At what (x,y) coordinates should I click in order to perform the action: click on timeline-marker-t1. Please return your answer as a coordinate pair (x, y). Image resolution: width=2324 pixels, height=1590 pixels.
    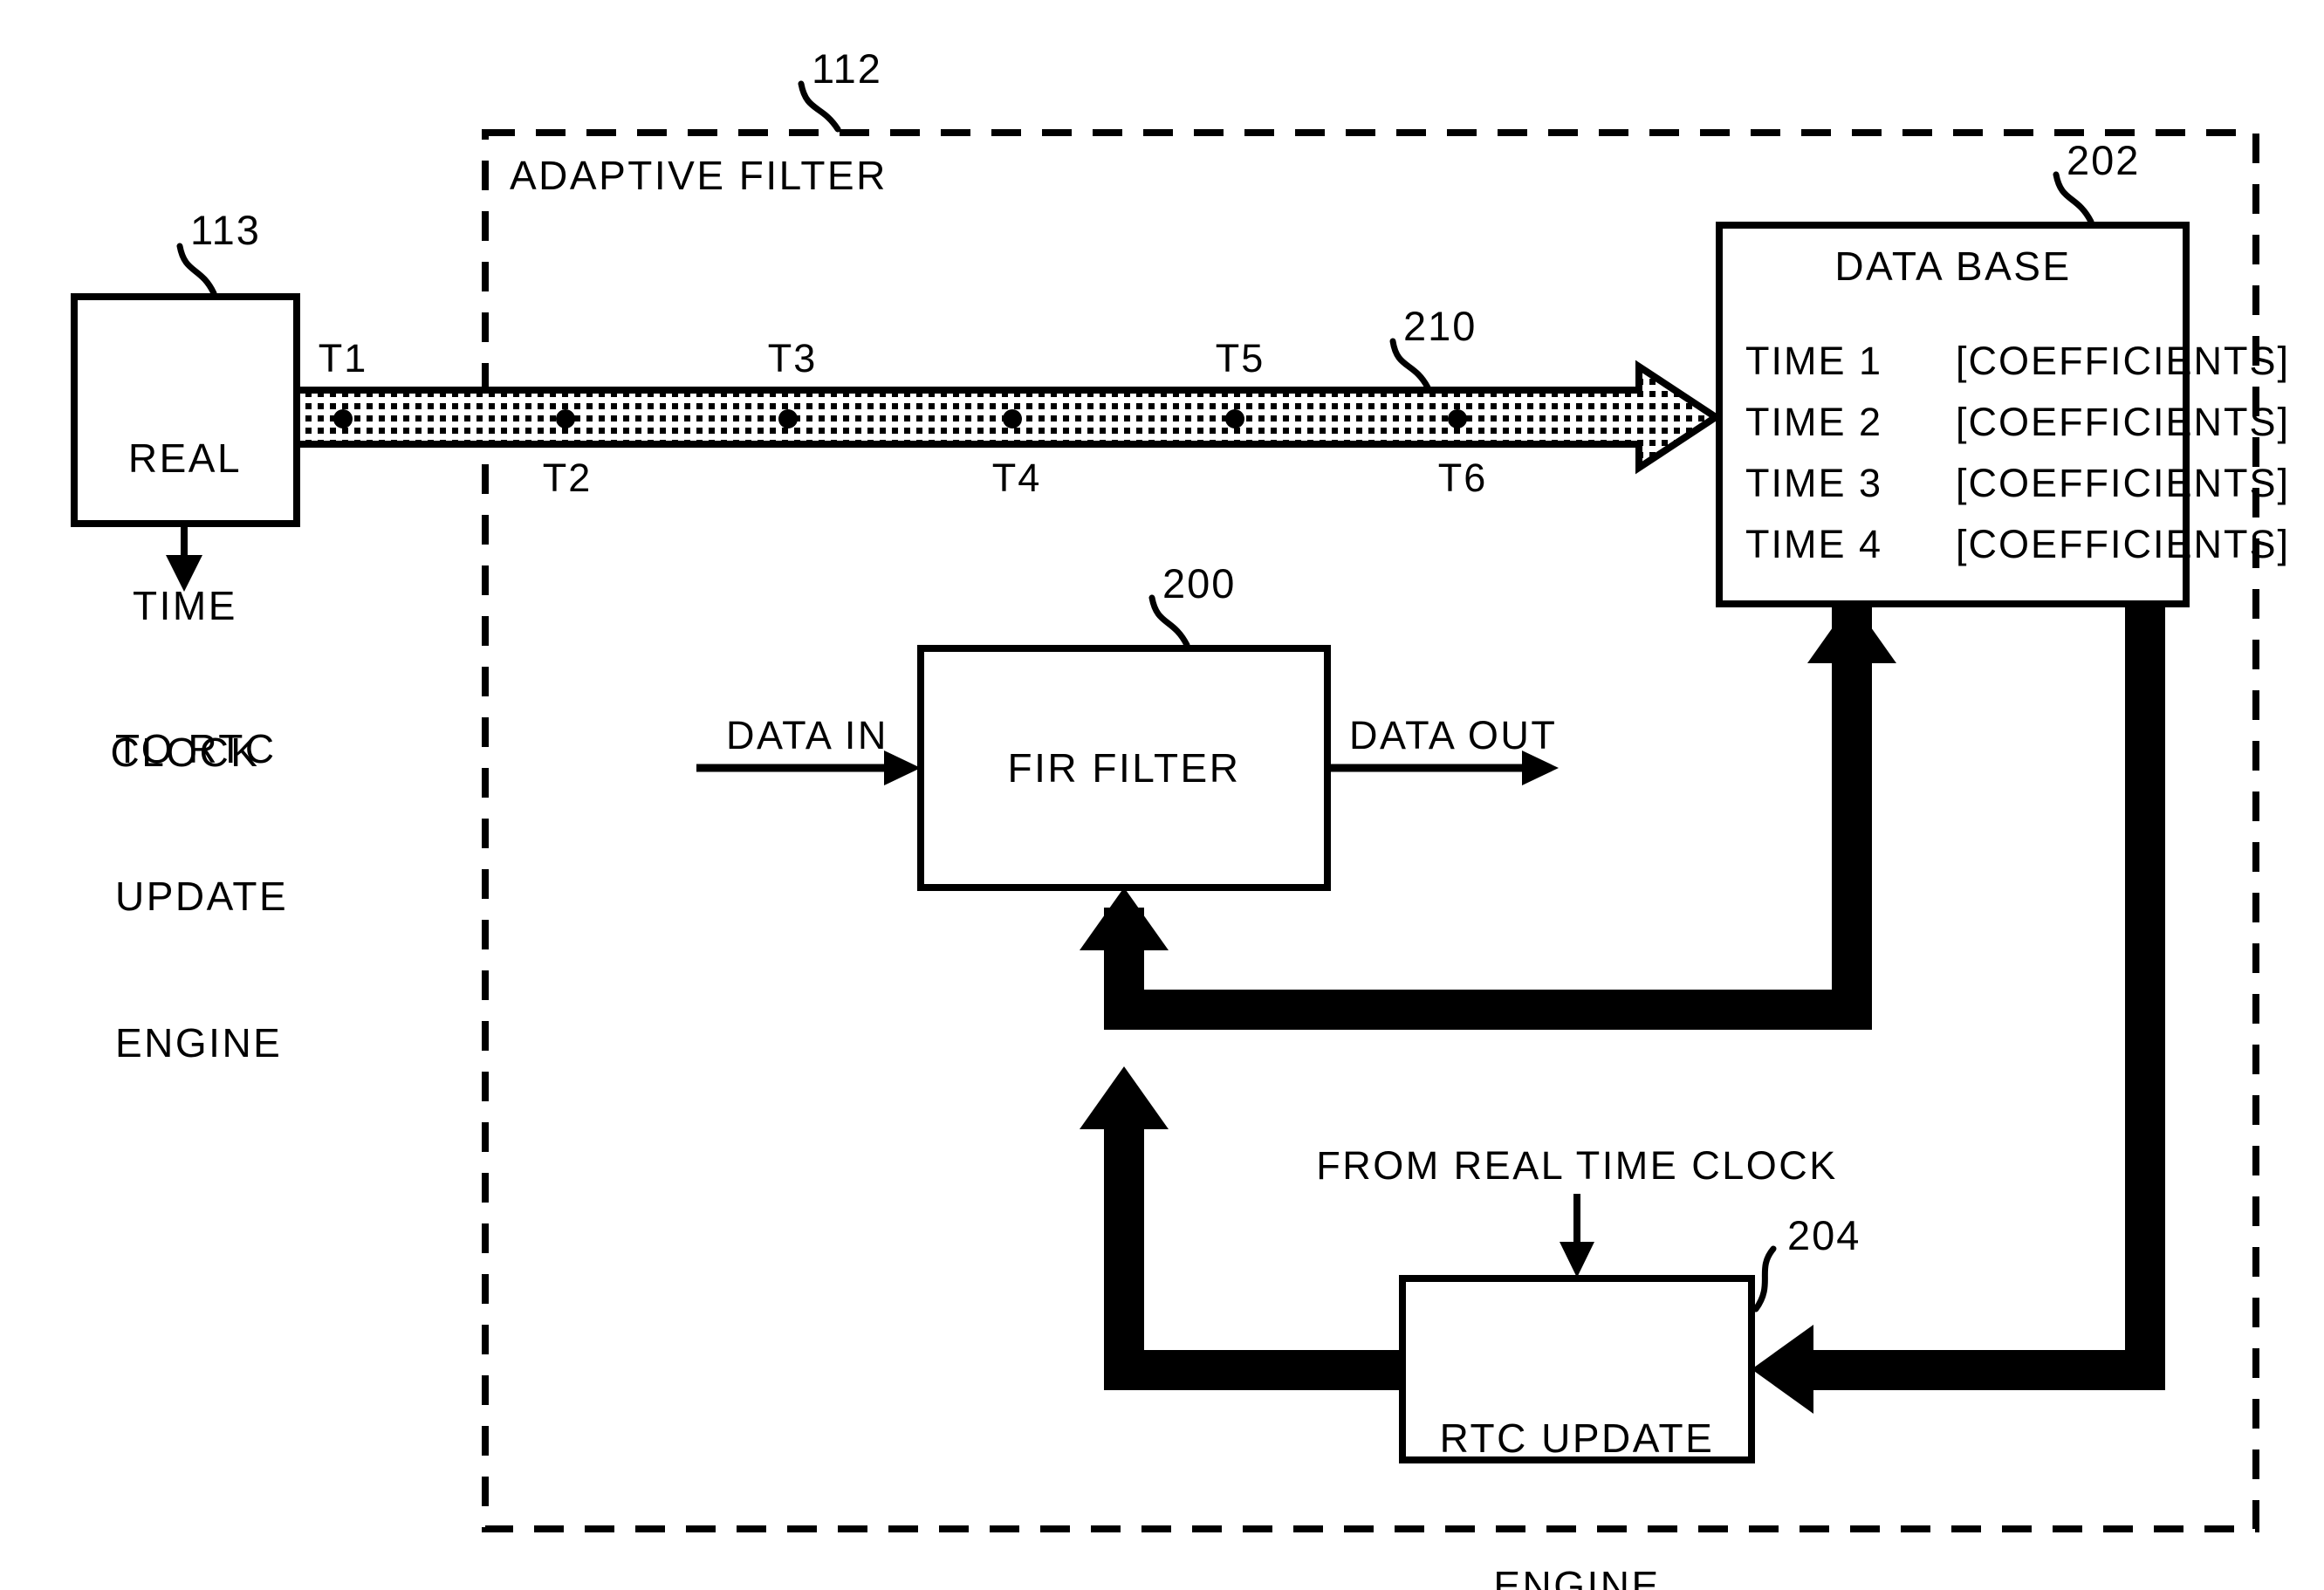
    Looking at the image, I should click on (343, 418).